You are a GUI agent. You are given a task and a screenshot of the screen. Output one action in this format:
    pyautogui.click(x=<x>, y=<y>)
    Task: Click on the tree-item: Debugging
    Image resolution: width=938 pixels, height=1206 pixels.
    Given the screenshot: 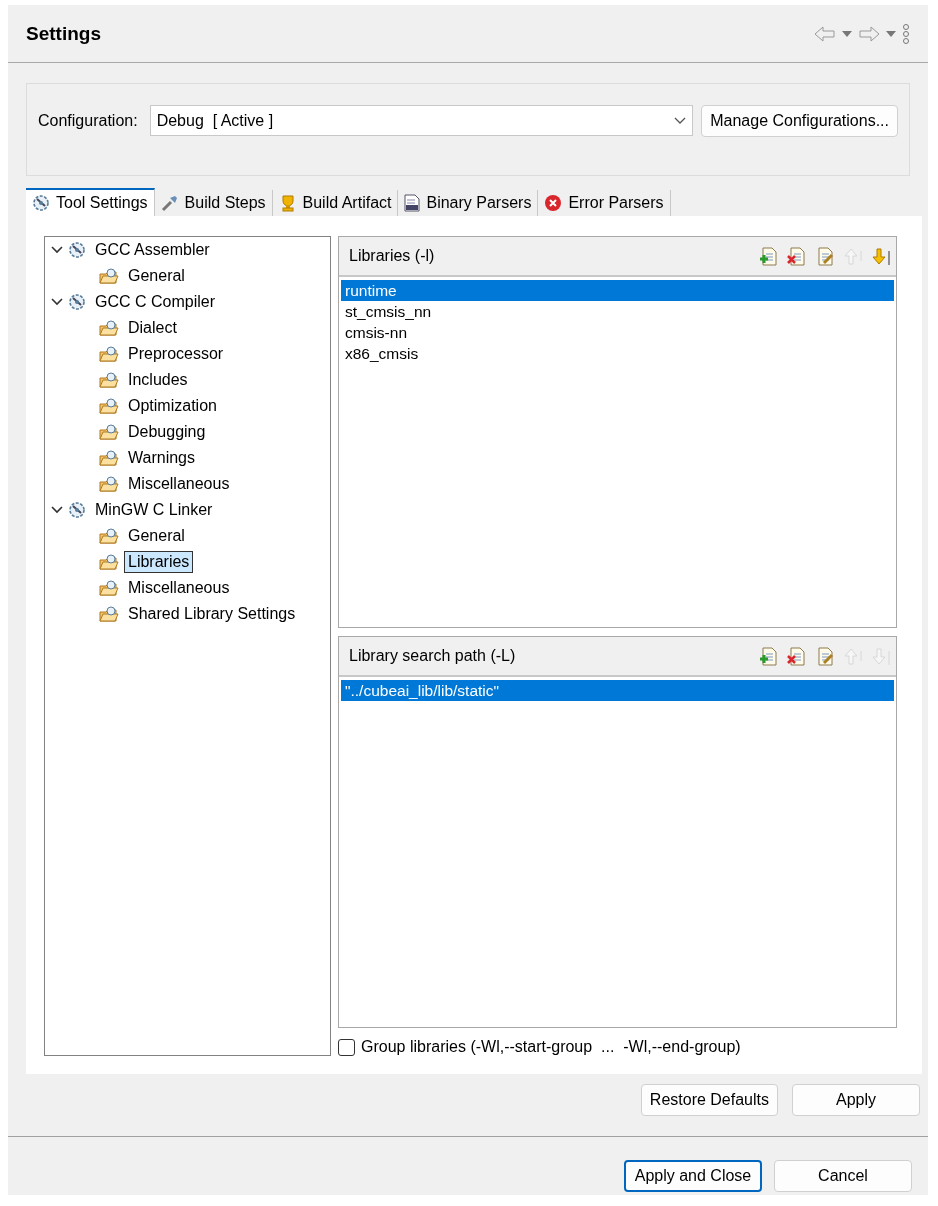 What is the action you would take?
    pyautogui.click(x=167, y=432)
    